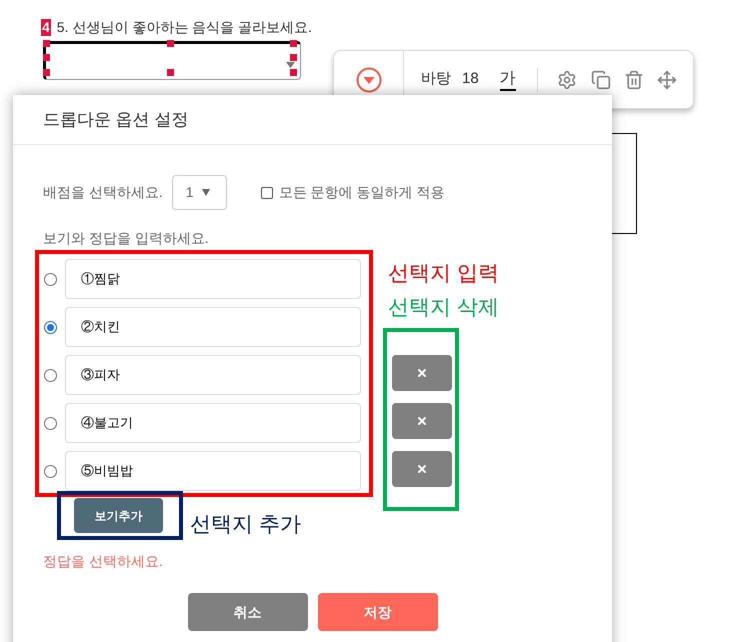 This screenshot has height=642, width=744. I want to click on options-label: 보기와 정답을 입력하세요., so click(126, 238).